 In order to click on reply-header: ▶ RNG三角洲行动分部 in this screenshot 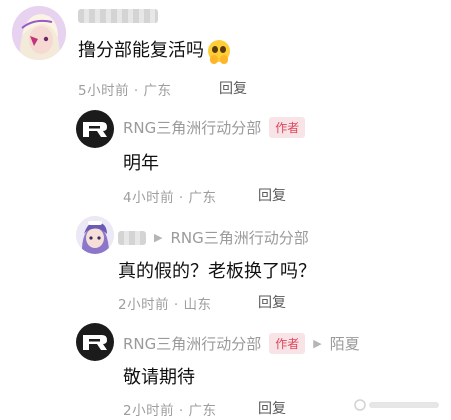, I will do `click(213, 237)`.